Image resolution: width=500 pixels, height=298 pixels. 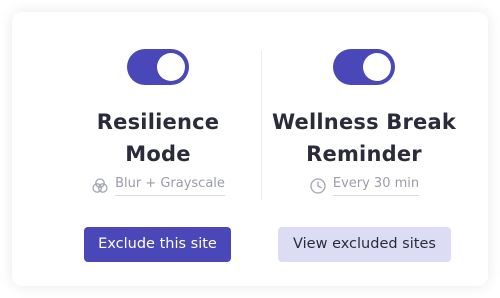 What do you see at coordinates (158, 122) in the screenshot?
I see `title-line-1: Resilience` at bounding box center [158, 122].